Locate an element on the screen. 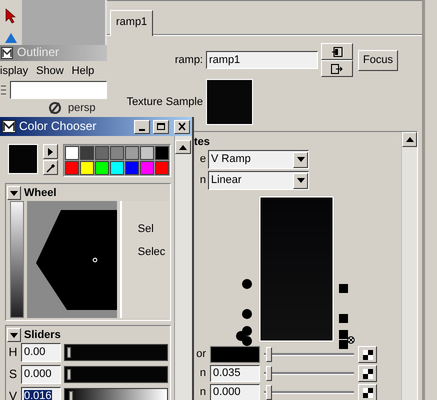  section-title: Wheel is located at coordinates (40, 193).